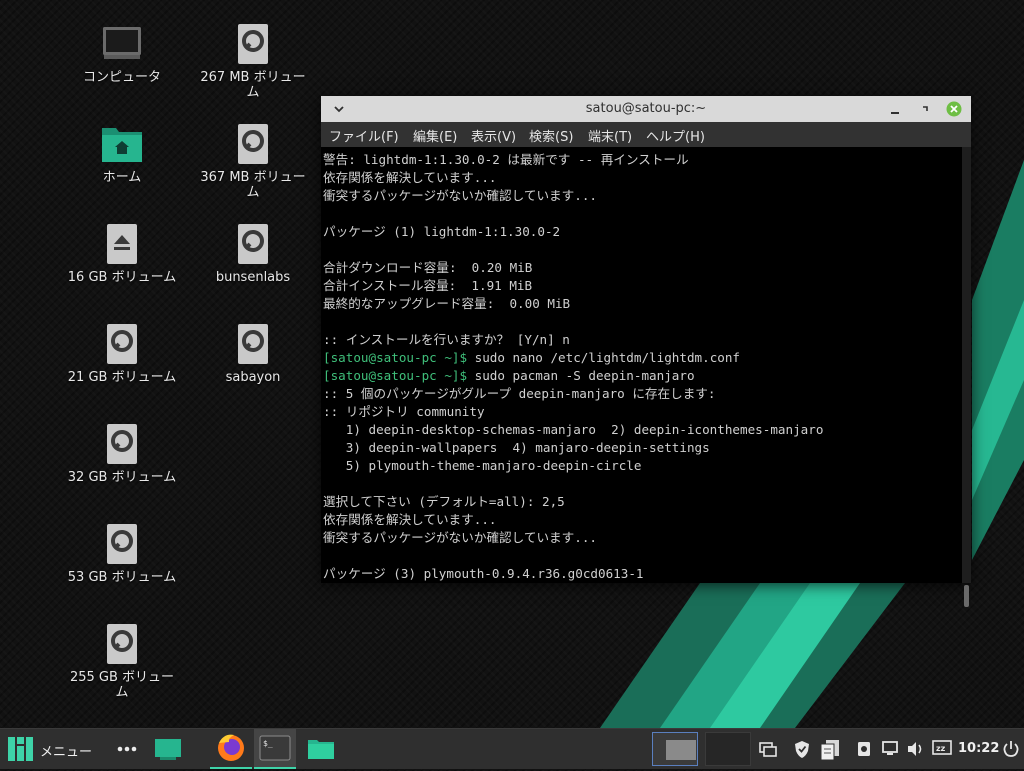  What do you see at coordinates (642, 286) in the screenshot?
I see `terminal-line: 合計インストール容量: 1.91 MiB` at bounding box center [642, 286].